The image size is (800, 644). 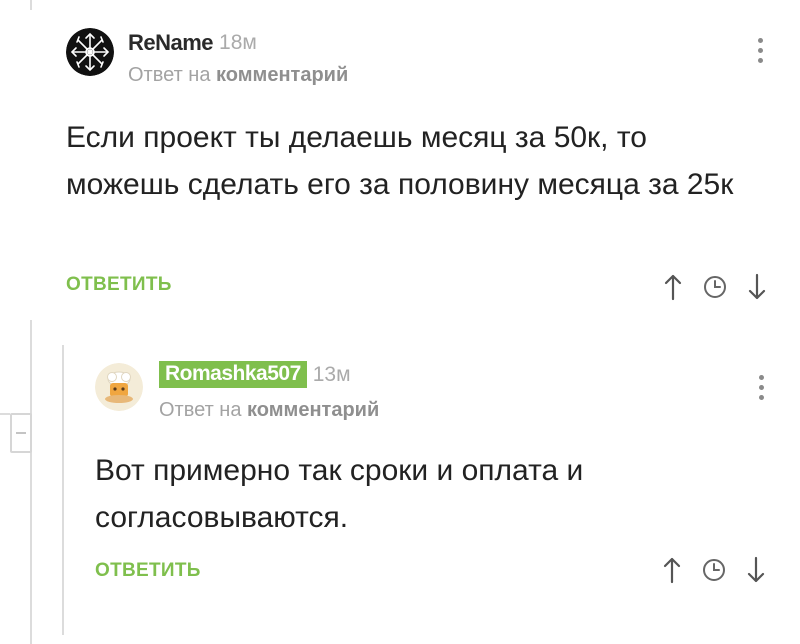 What do you see at coordinates (332, 374) in the screenshot?
I see `timestamp: 13м` at bounding box center [332, 374].